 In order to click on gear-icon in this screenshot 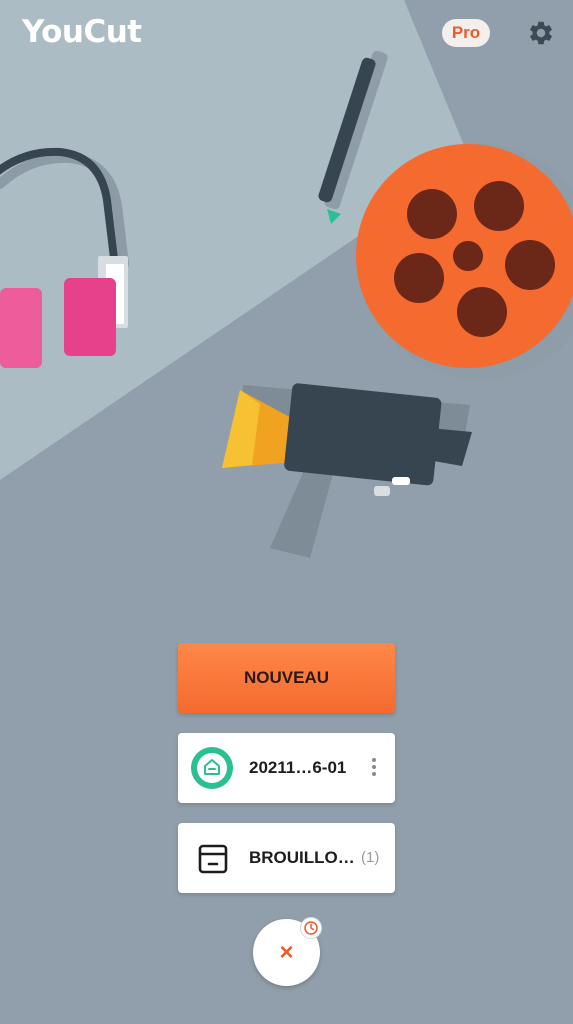, I will do `click(541, 33)`.